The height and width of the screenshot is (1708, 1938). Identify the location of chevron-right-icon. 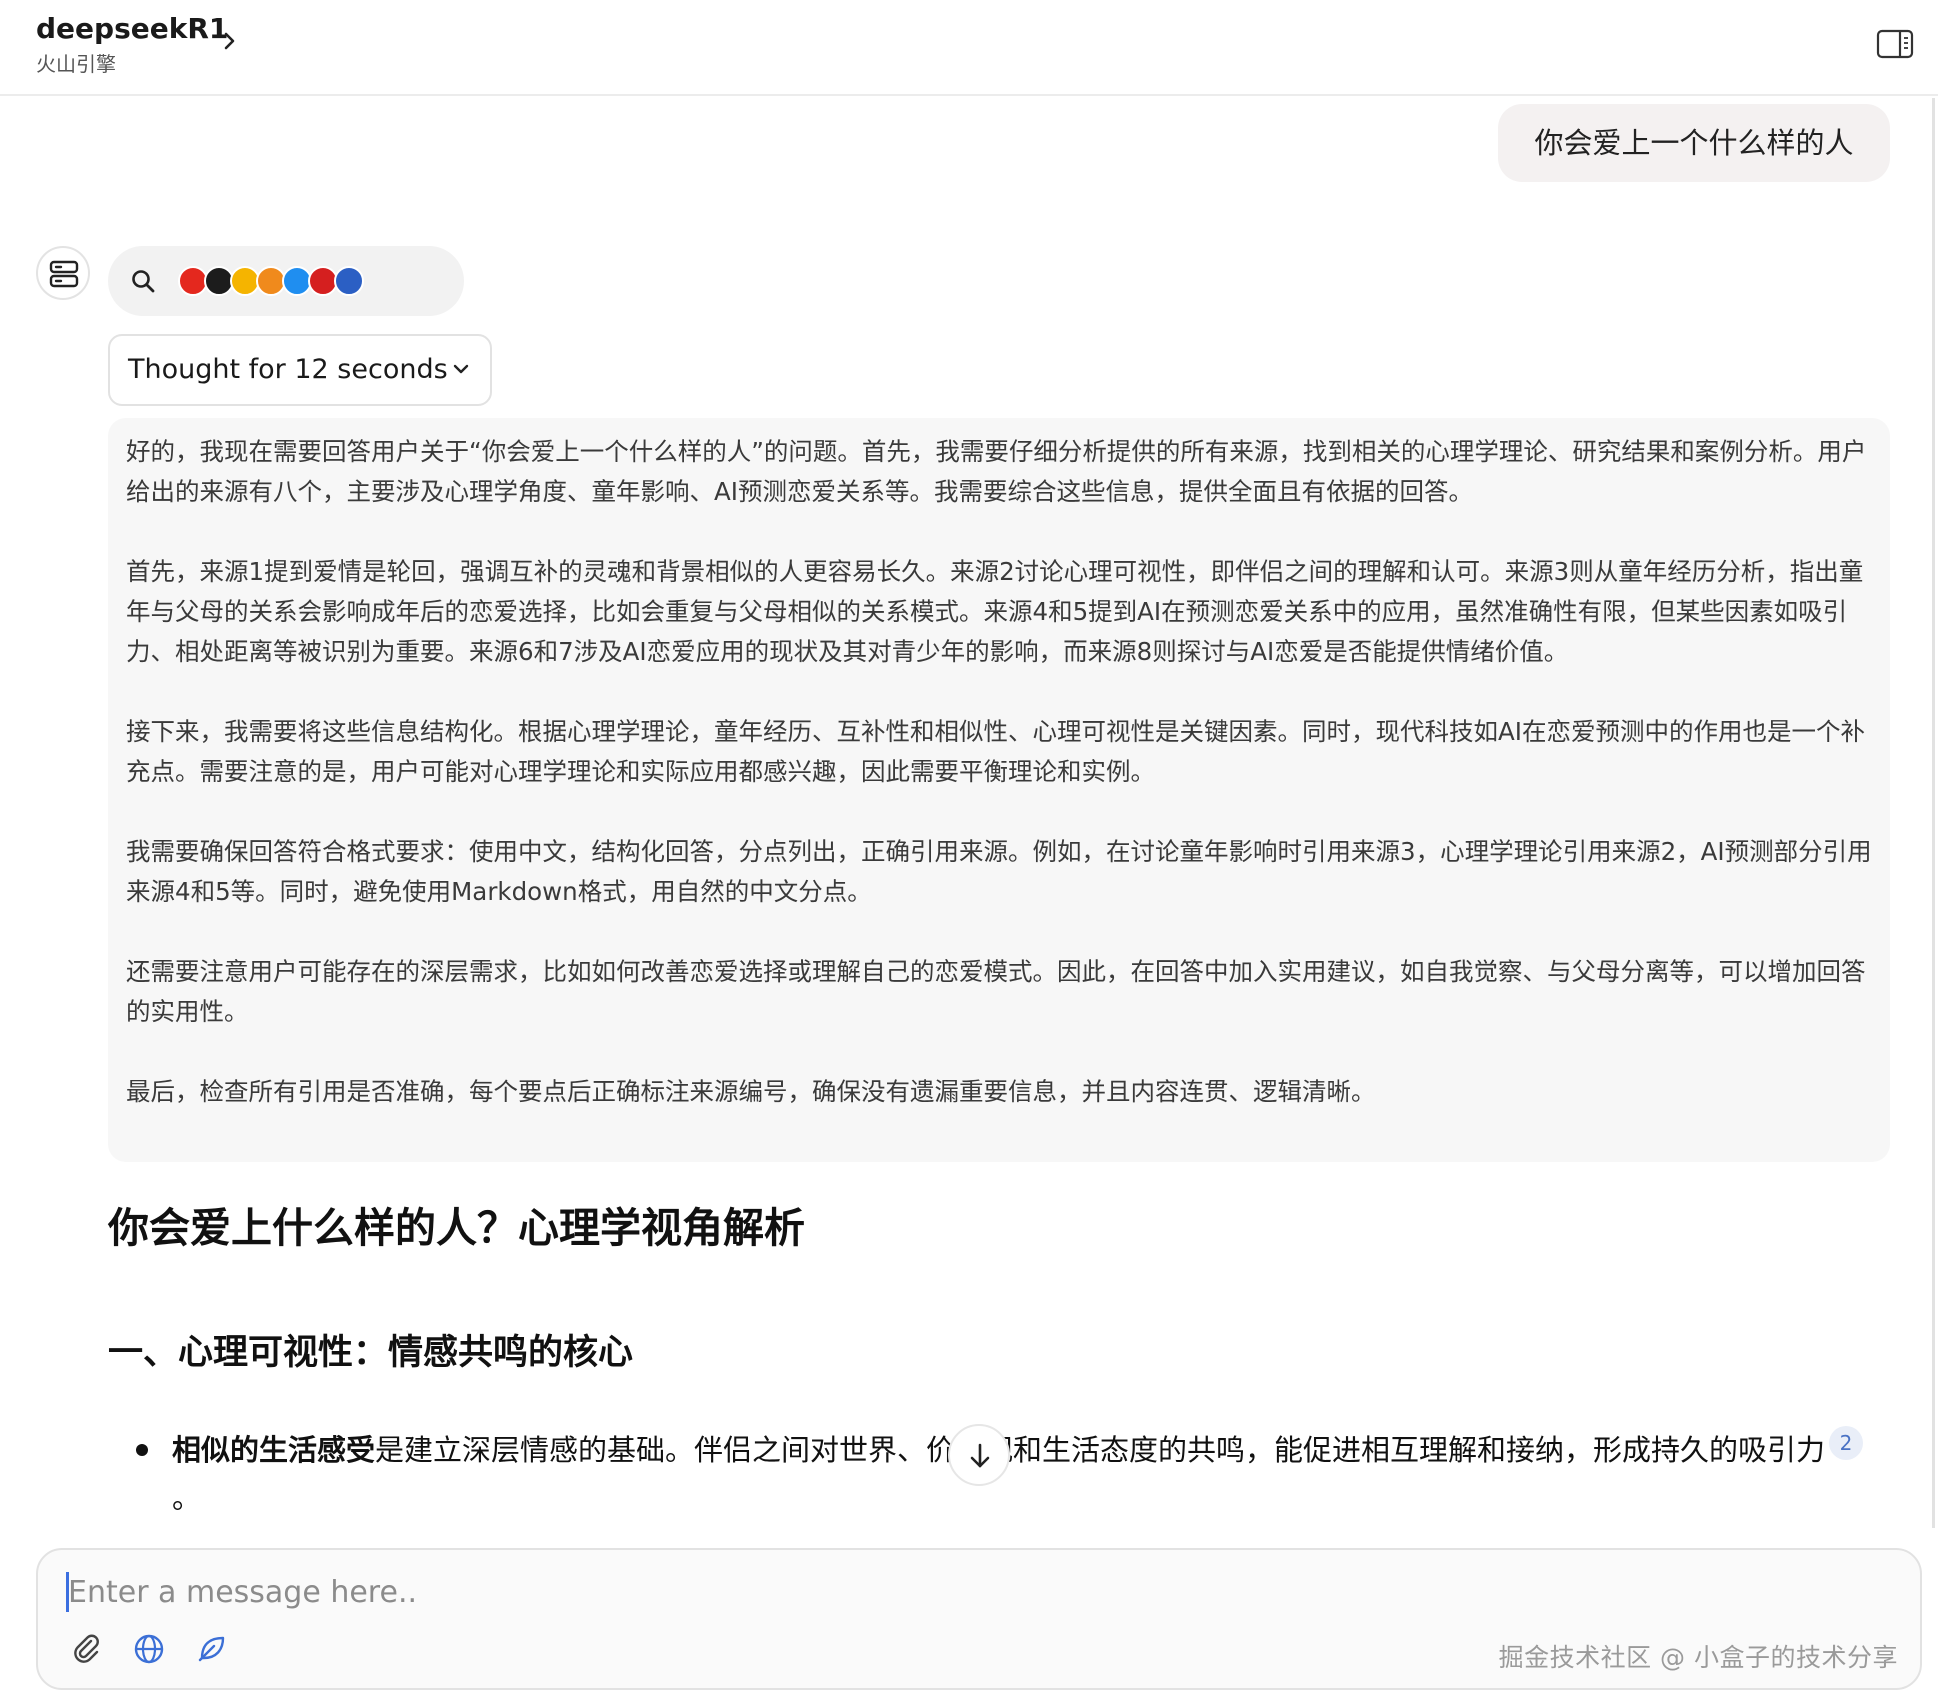
(230, 41).